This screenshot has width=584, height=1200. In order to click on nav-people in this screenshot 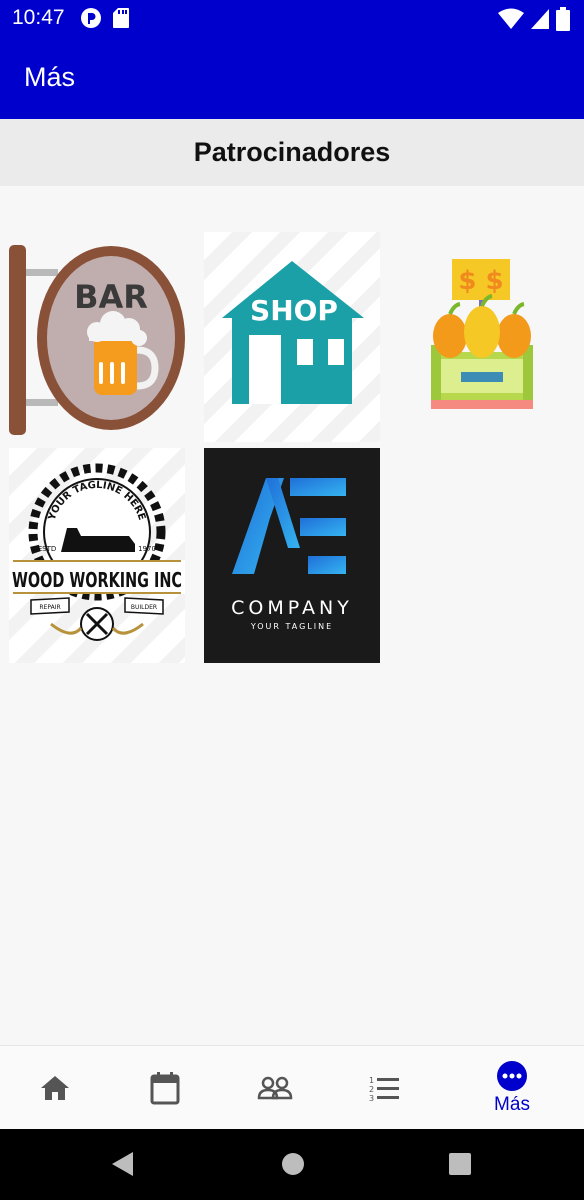, I will do `click(275, 1088)`.